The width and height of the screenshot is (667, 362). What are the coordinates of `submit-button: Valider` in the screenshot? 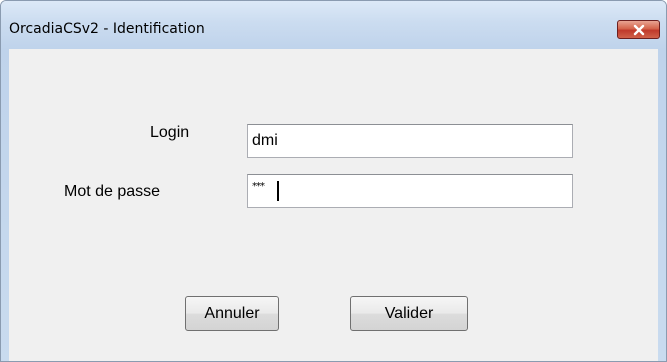 It's located at (409, 313).